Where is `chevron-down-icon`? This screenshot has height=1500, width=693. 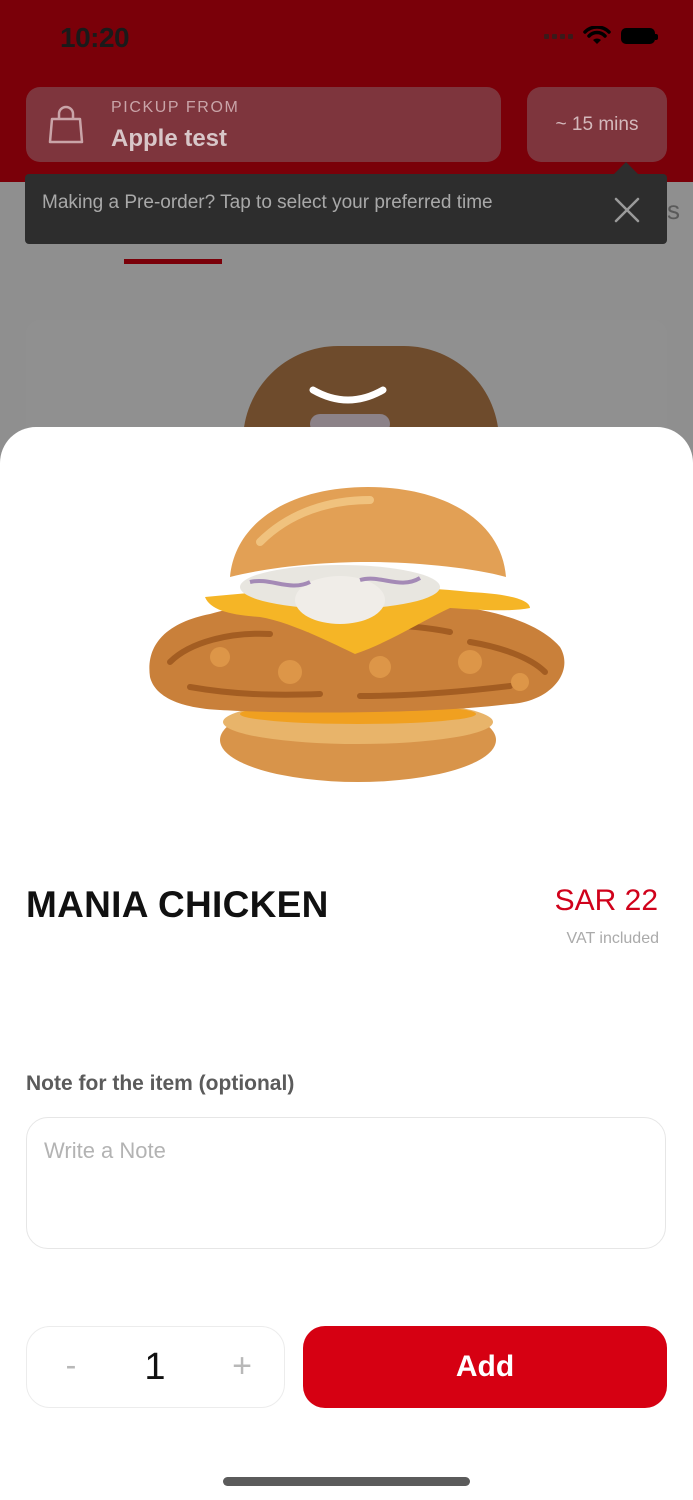 chevron-down-icon is located at coordinates (348, 396).